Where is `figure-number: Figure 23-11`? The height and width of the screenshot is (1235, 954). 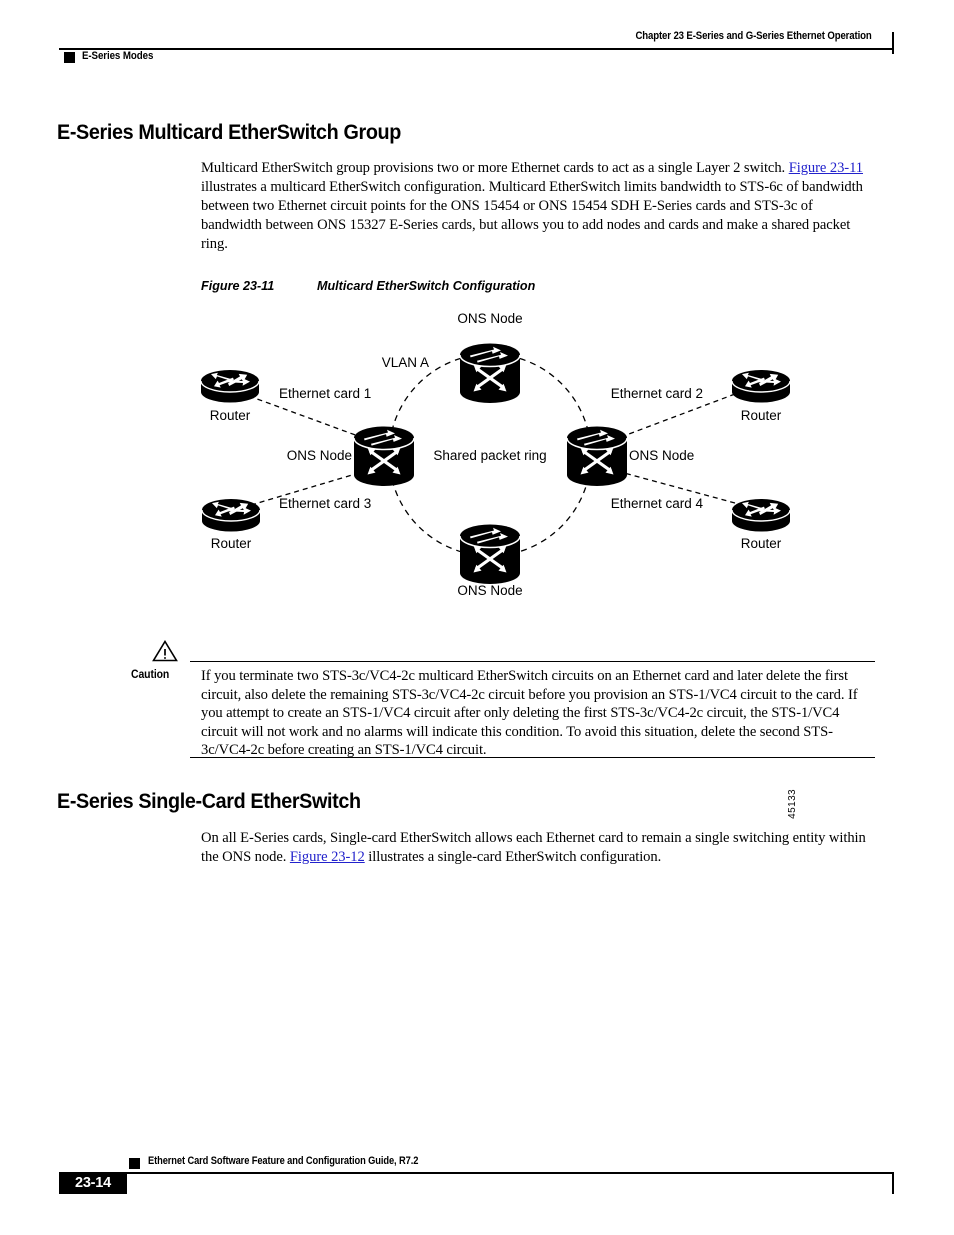
figure-number: Figure 23-11 is located at coordinates (238, 286).